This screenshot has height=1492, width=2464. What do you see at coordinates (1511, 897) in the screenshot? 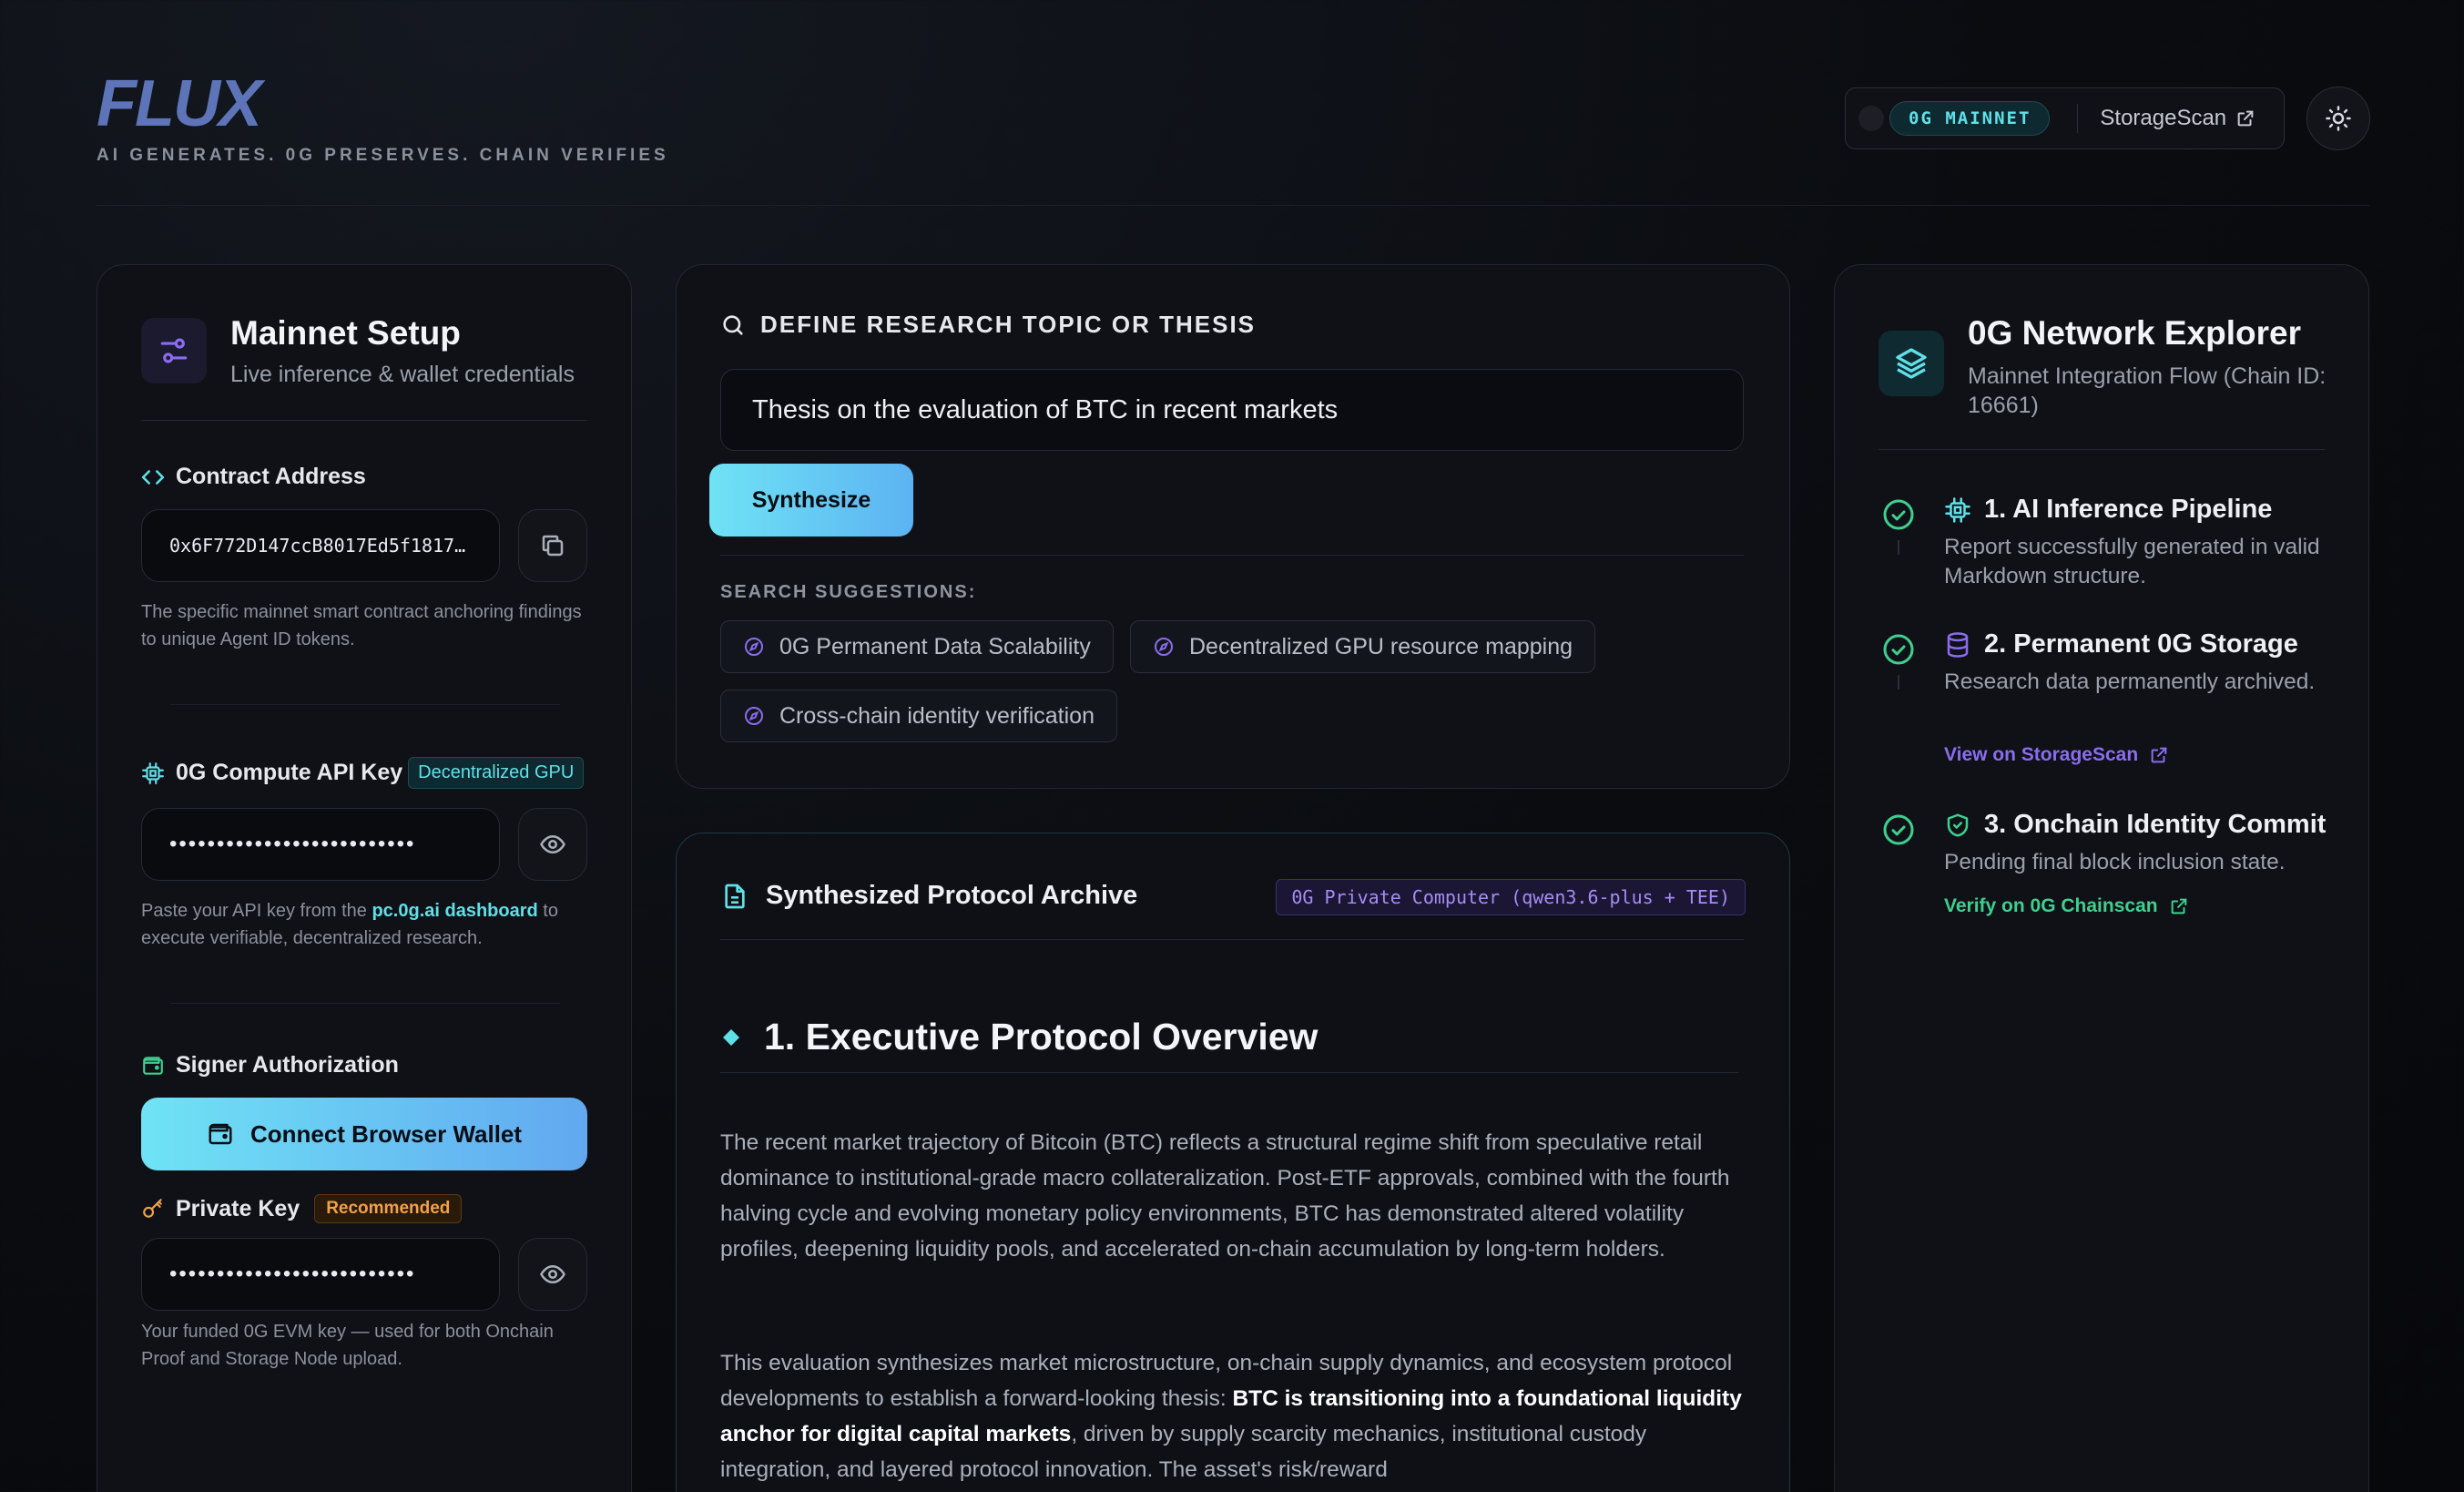
I see `engine-badge: 0G Private Computer (qwen3.6-plus + TEE)` at bounding box center [1511, 897].